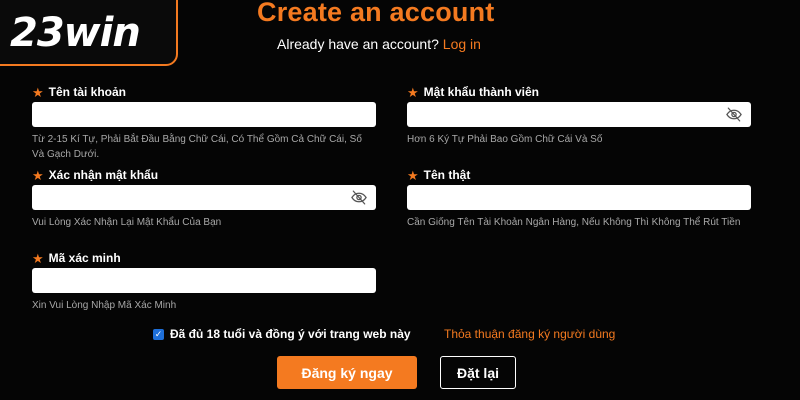 This screenshot has height=400, width=800. I want to click on verify-code-input, so click(204, 280).